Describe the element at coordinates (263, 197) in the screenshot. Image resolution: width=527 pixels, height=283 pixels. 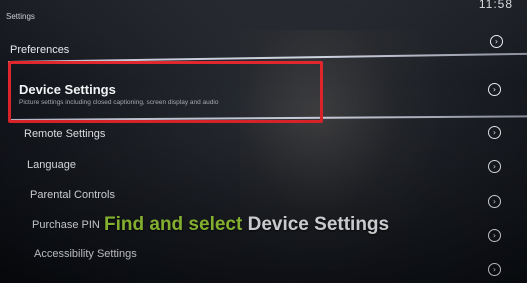
I see `menu-item-parental-controls: Parental Controls ›` at that location.